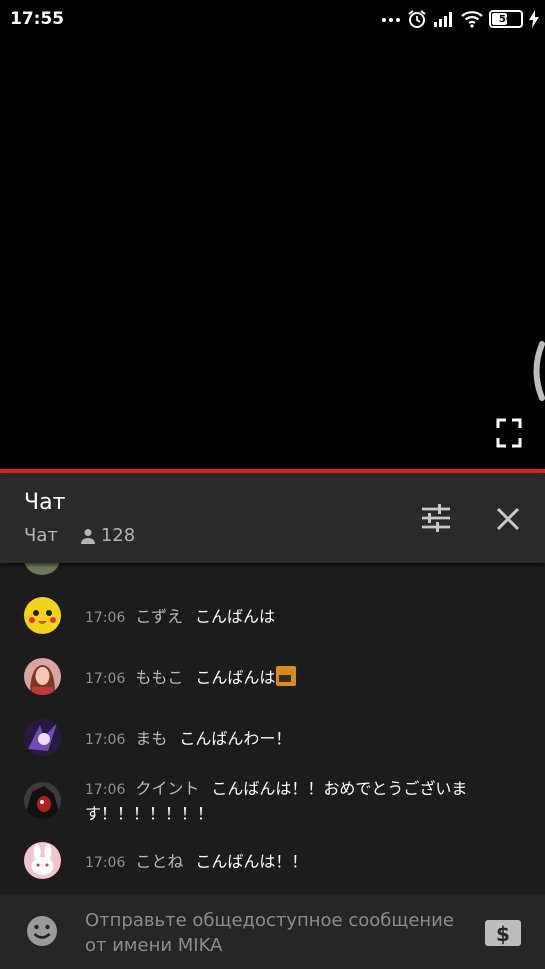 The image size is (545, 969). What do you see at coordinates (159, 616) in the screenshot?
I see `message-author: こずえ` at bounding box center [159, 616].